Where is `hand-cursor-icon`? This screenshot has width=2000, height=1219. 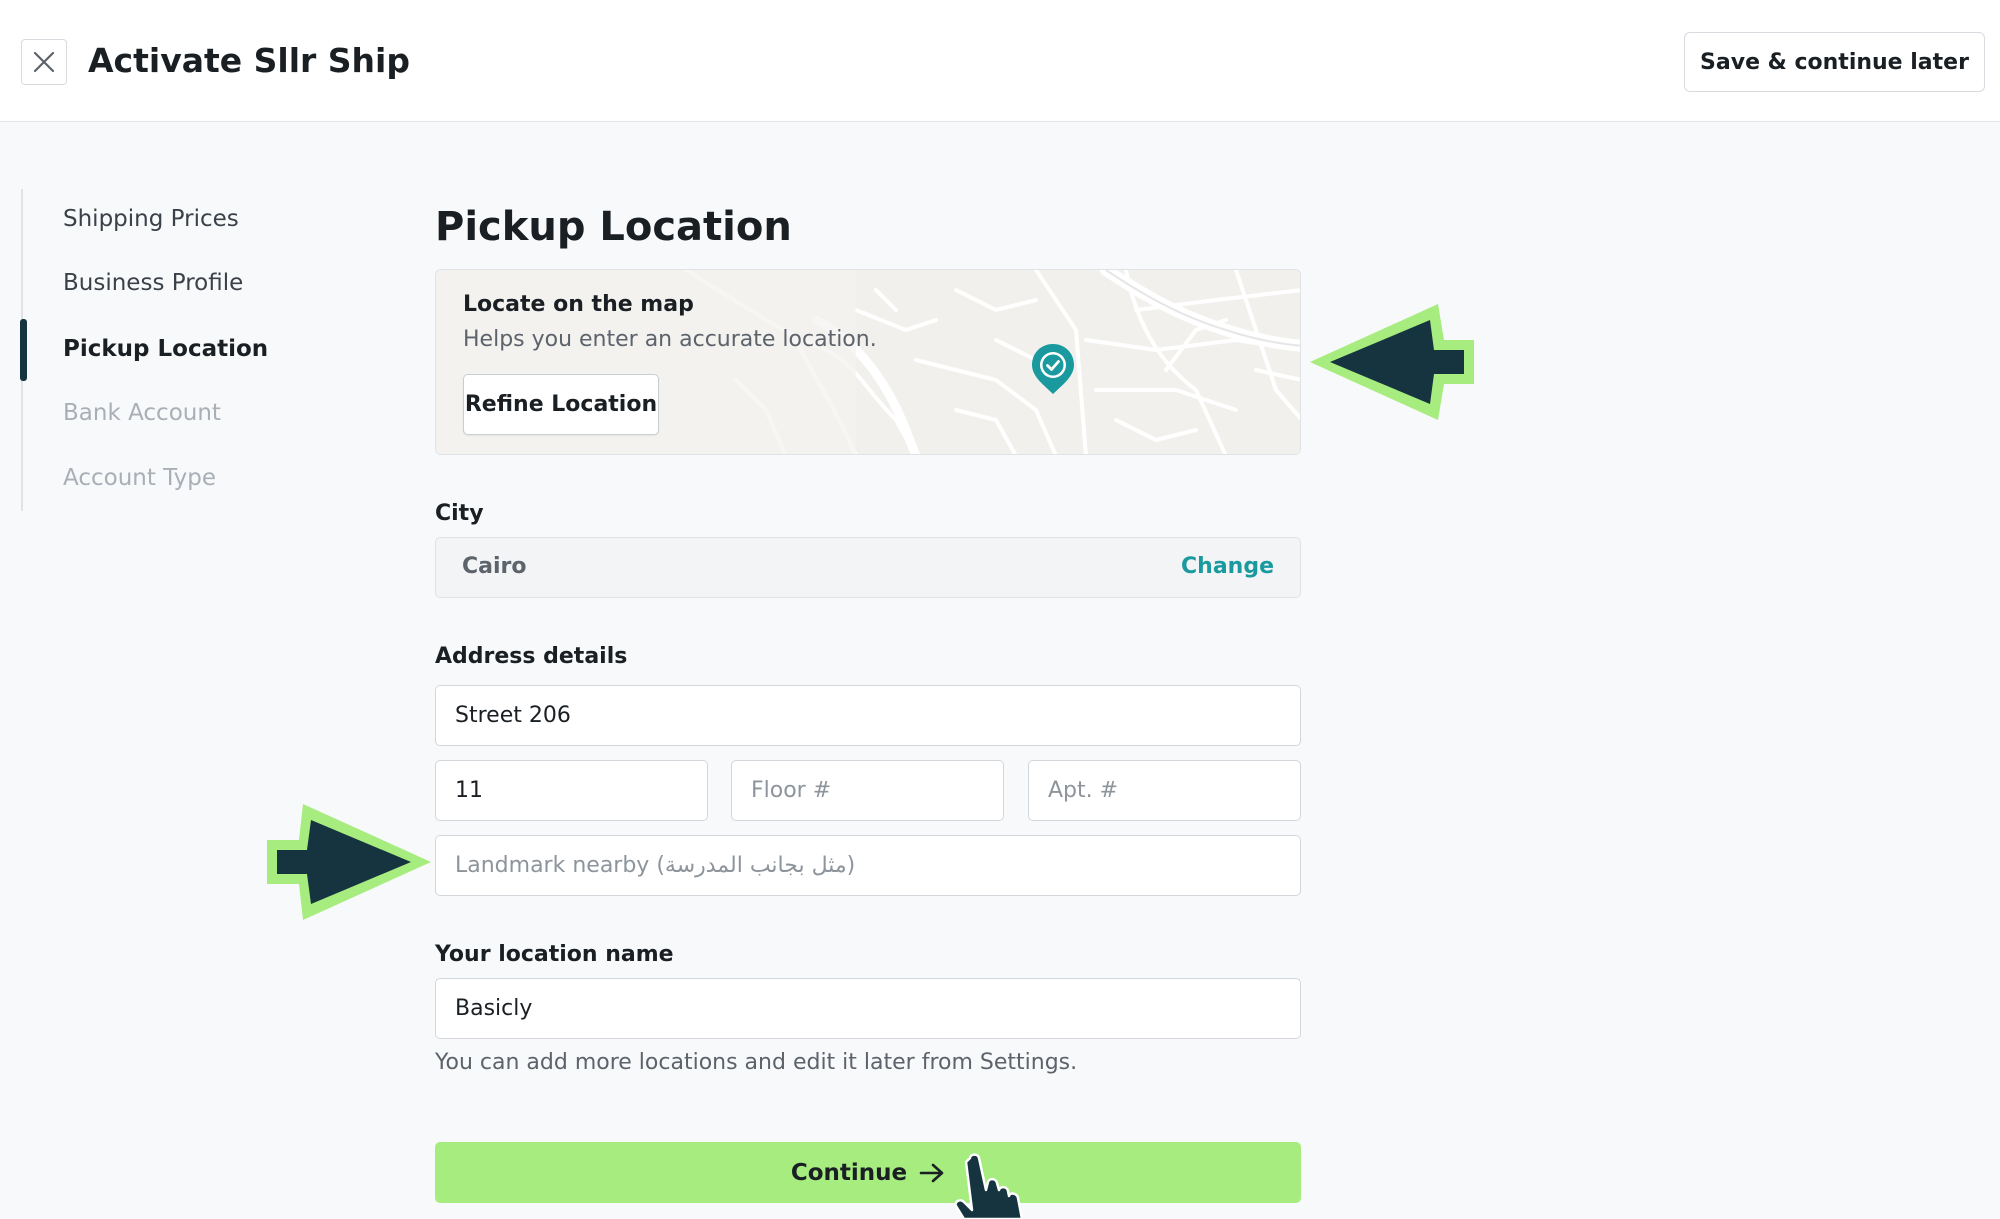 hand-cursor-icon is located at coordinates (989, 1186).